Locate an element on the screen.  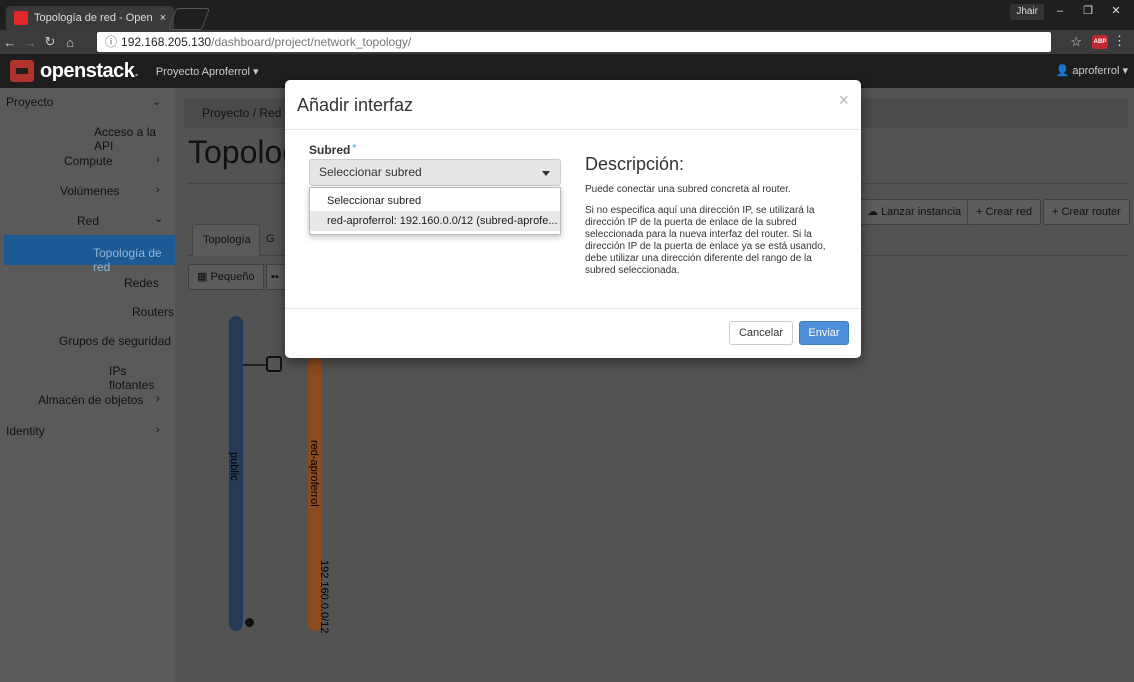
tab-topologia: Topología is located at coordinates (226, 240).